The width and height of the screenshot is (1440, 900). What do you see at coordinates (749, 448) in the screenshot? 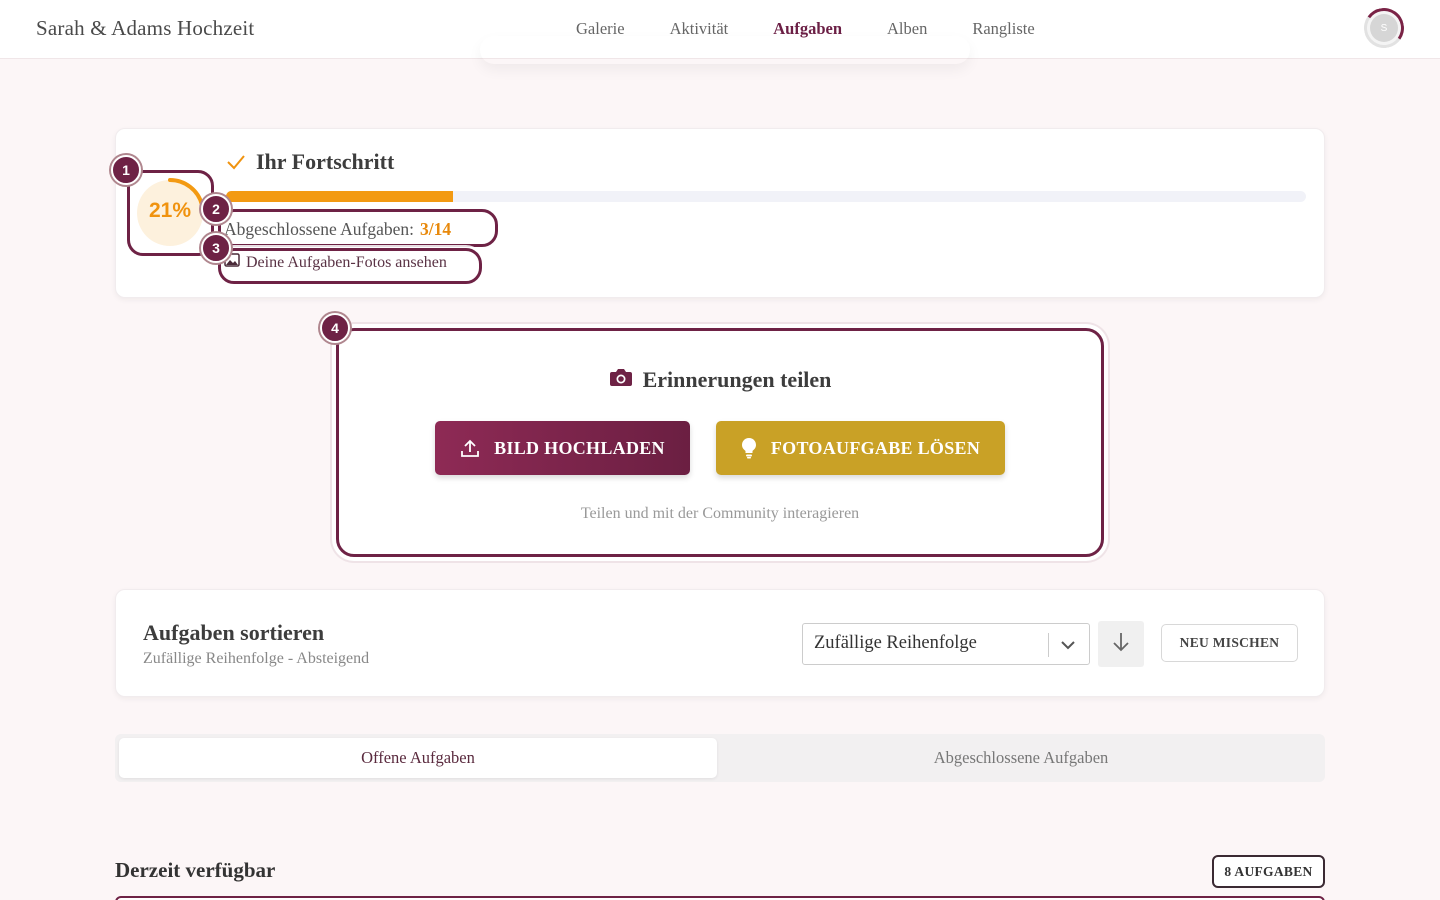
I see `lightbulb-icon` at bounding box center [749, 448].